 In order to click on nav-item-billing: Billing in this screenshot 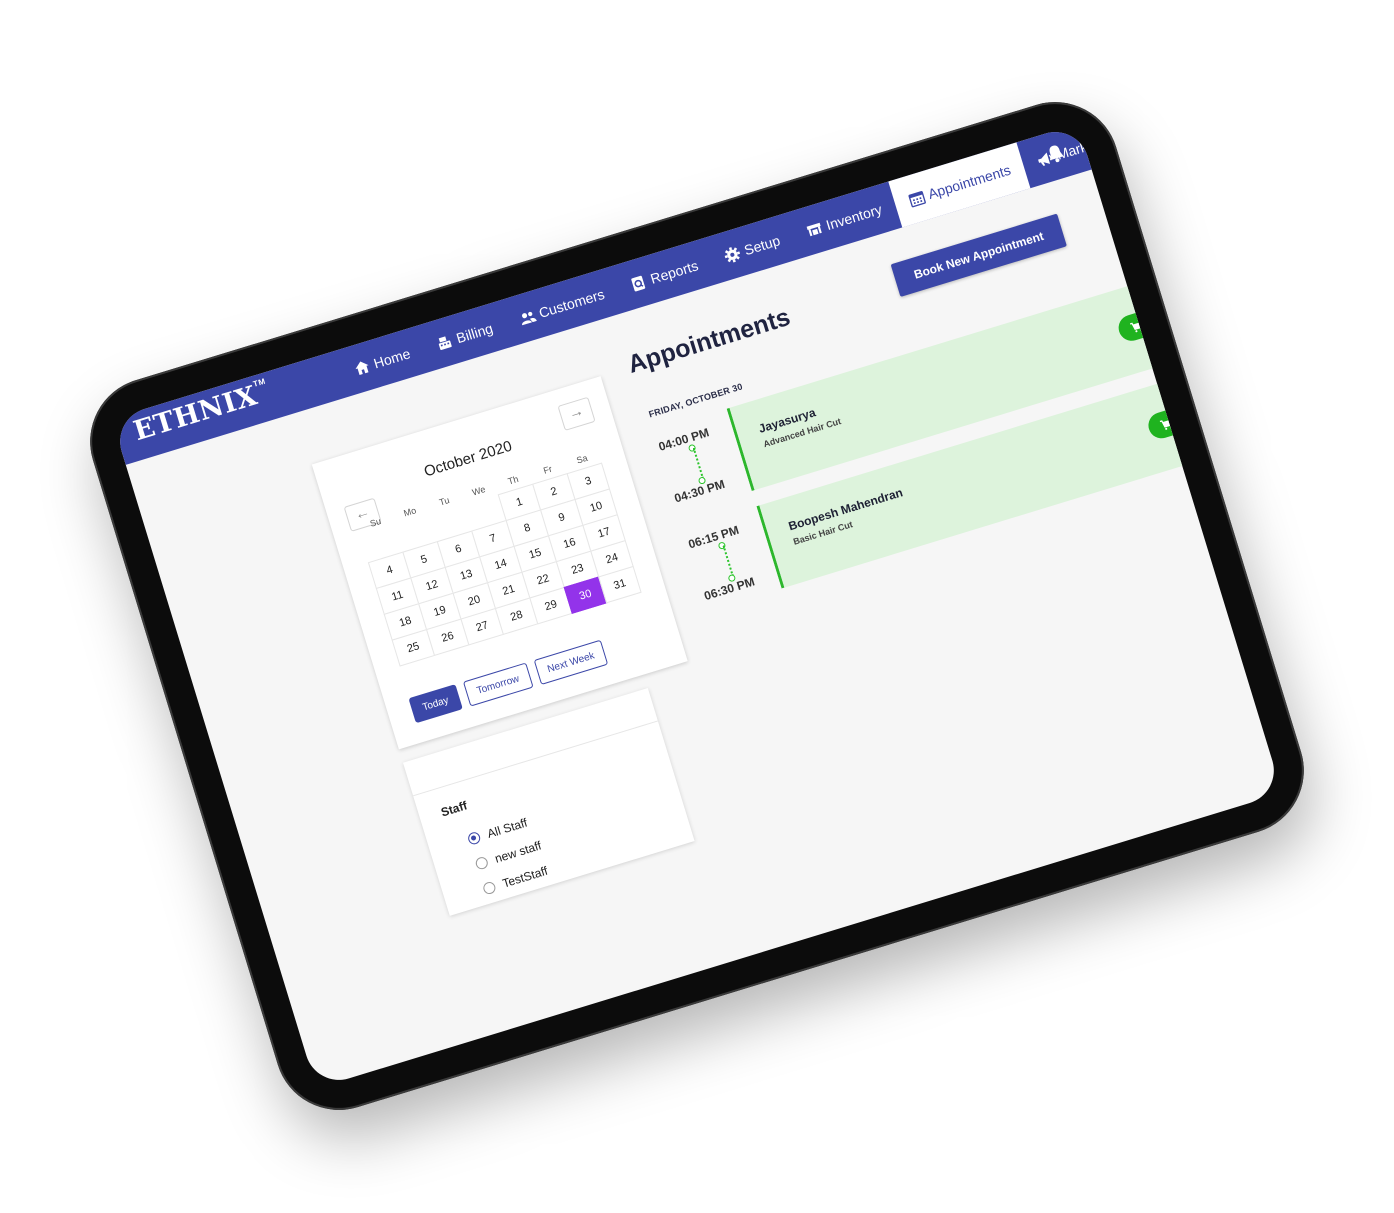, I will do `click(464, 336)`.